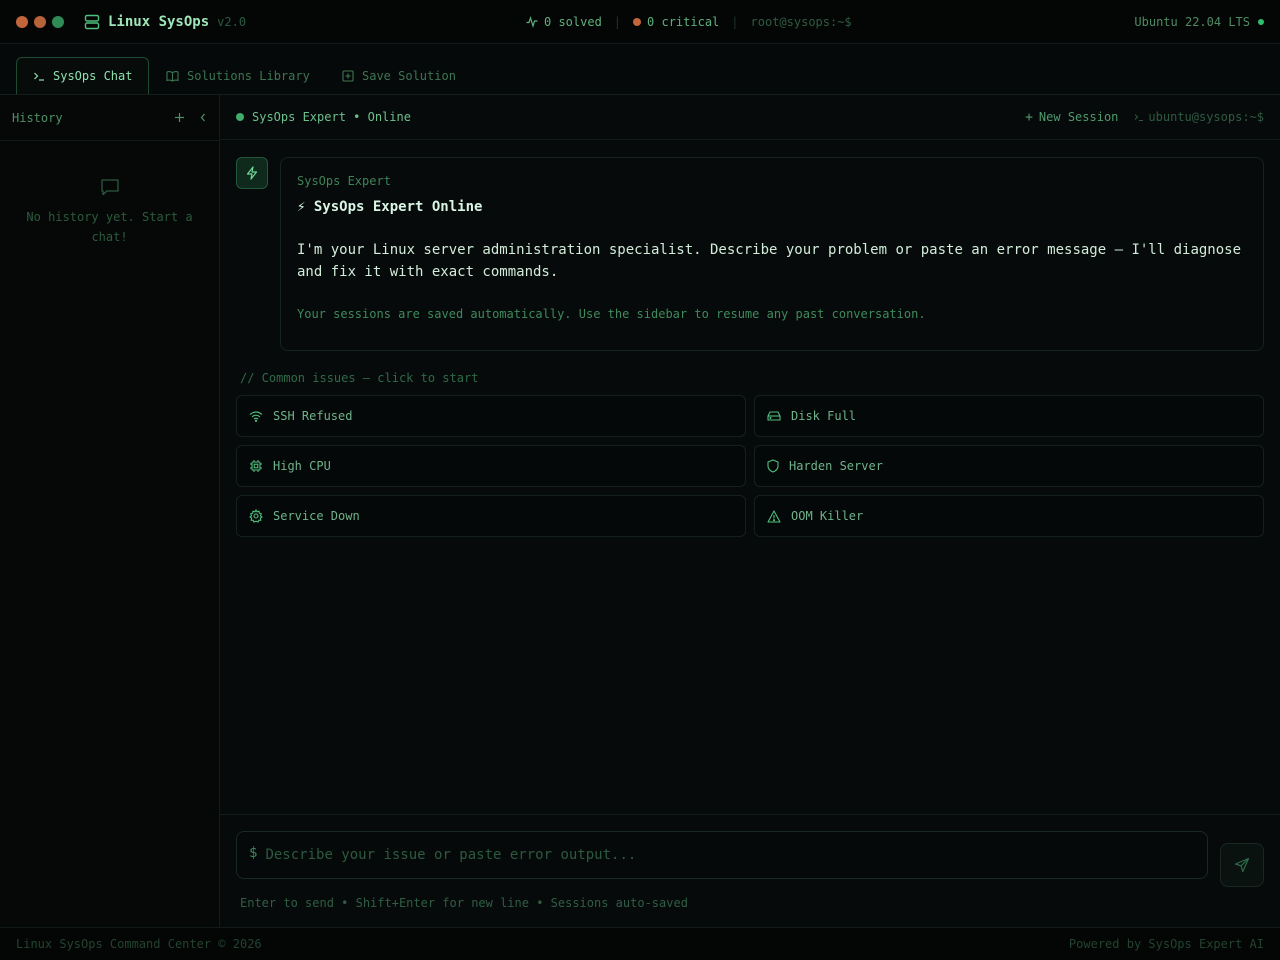 The image size is (1280, 960). What do you see at coordinates (491, 516) in the screenshot?
I see `issue-service-down-button: Service Down` at bounding box center [491, 516].